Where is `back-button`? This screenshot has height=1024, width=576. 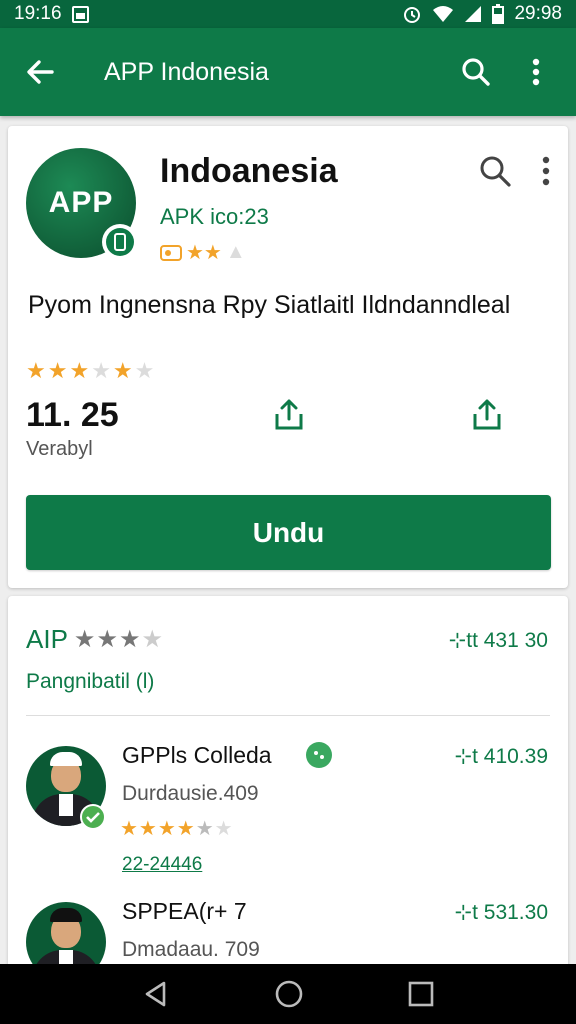
back-button is located at coordinates (40, 72).